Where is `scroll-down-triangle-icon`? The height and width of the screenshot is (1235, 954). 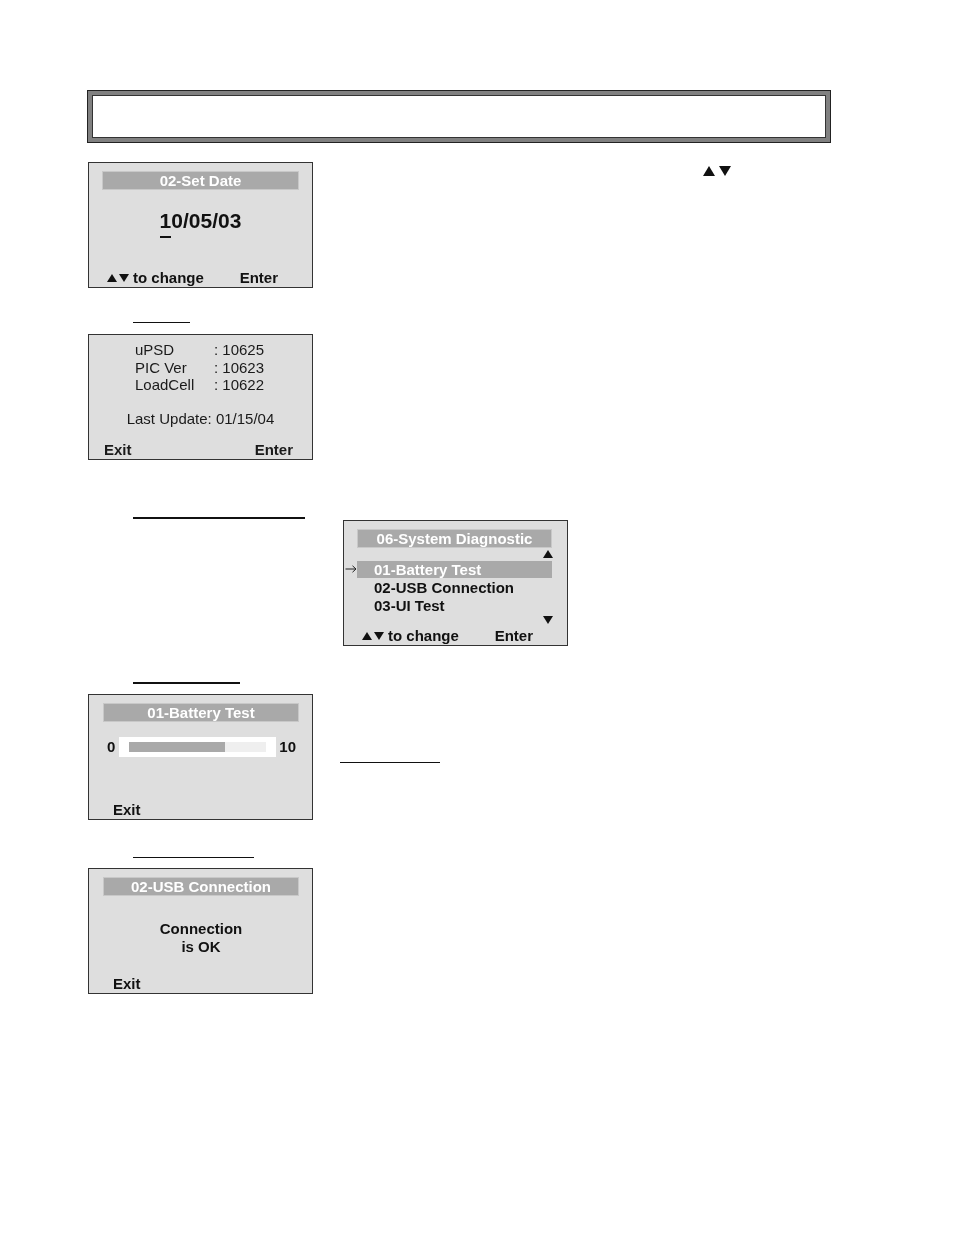
scroll-down-triangle-icon is located at coordinates (548, 620).